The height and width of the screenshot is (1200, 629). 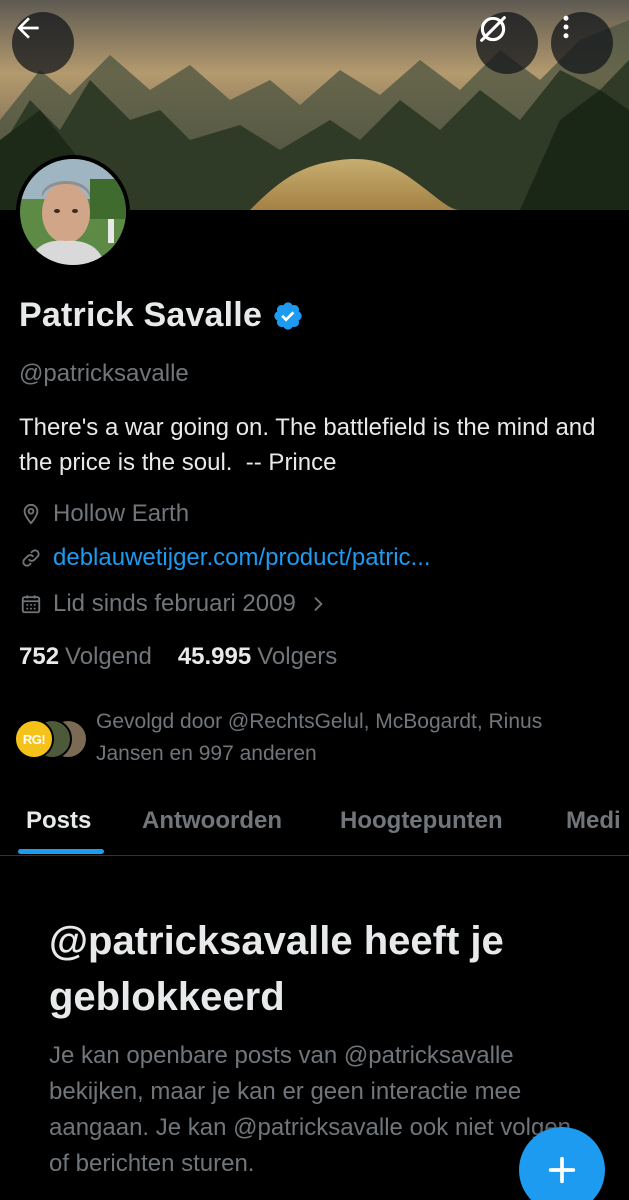 What do you see at coordinates (31, 604) in the screenshot?
I see `calendar-icon` at bounding box center [31, 604].